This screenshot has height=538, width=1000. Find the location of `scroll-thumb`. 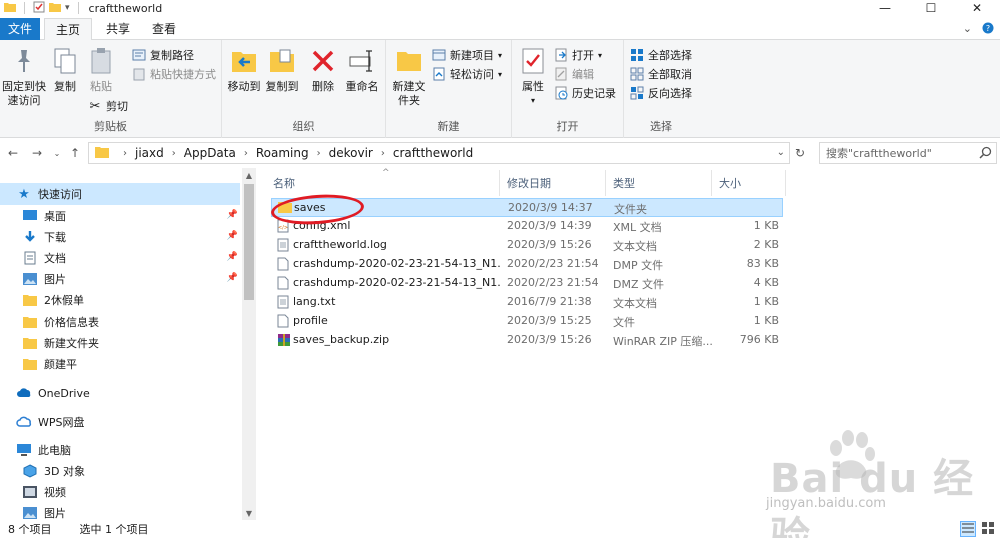

scroll-thumb is located at coordinates (249, 242).